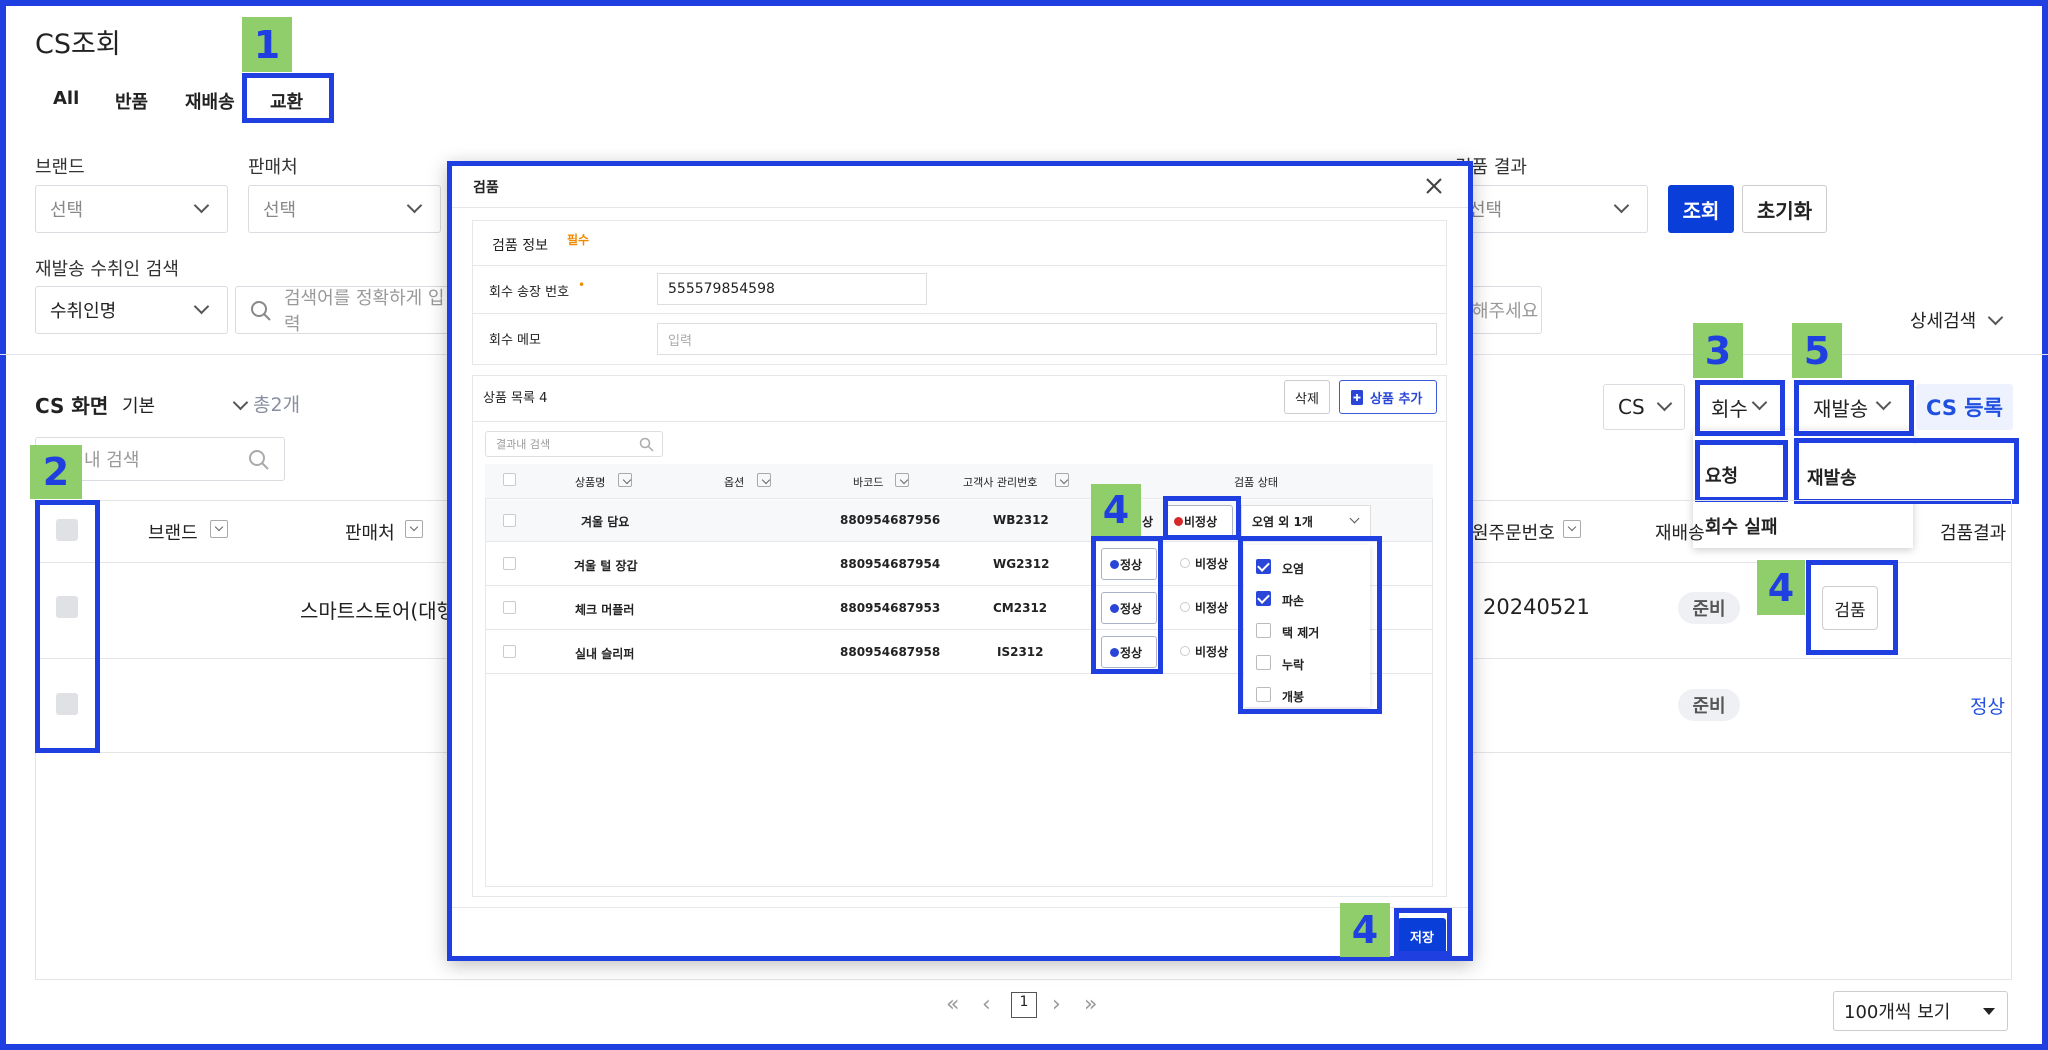 This screenshot has height=1050, width=2048. I want to click on highlight-checkbox-column, so click(67, 626).